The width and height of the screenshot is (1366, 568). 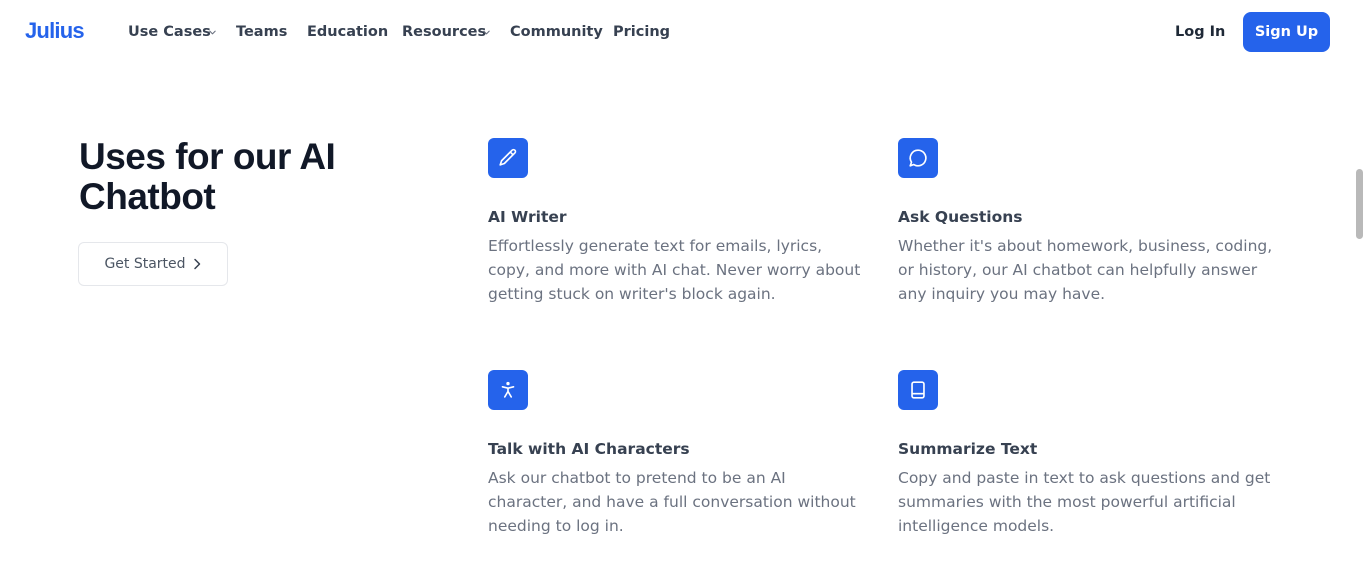 What do you see at coordinates (508, 158) in the screenshot?
I see `pencil-icon` at bounding box center [508, 158].